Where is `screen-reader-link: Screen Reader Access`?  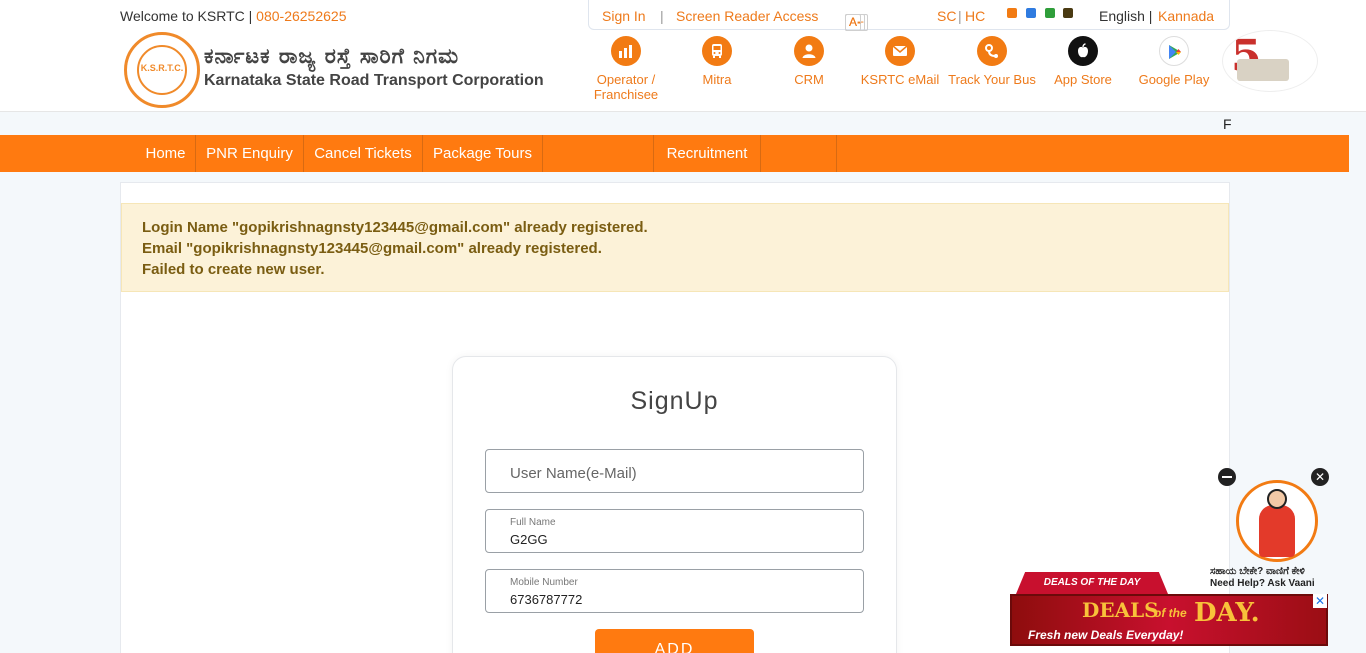 screen-reader-link: Screen Reader Access is located at coordinates (747, 16).